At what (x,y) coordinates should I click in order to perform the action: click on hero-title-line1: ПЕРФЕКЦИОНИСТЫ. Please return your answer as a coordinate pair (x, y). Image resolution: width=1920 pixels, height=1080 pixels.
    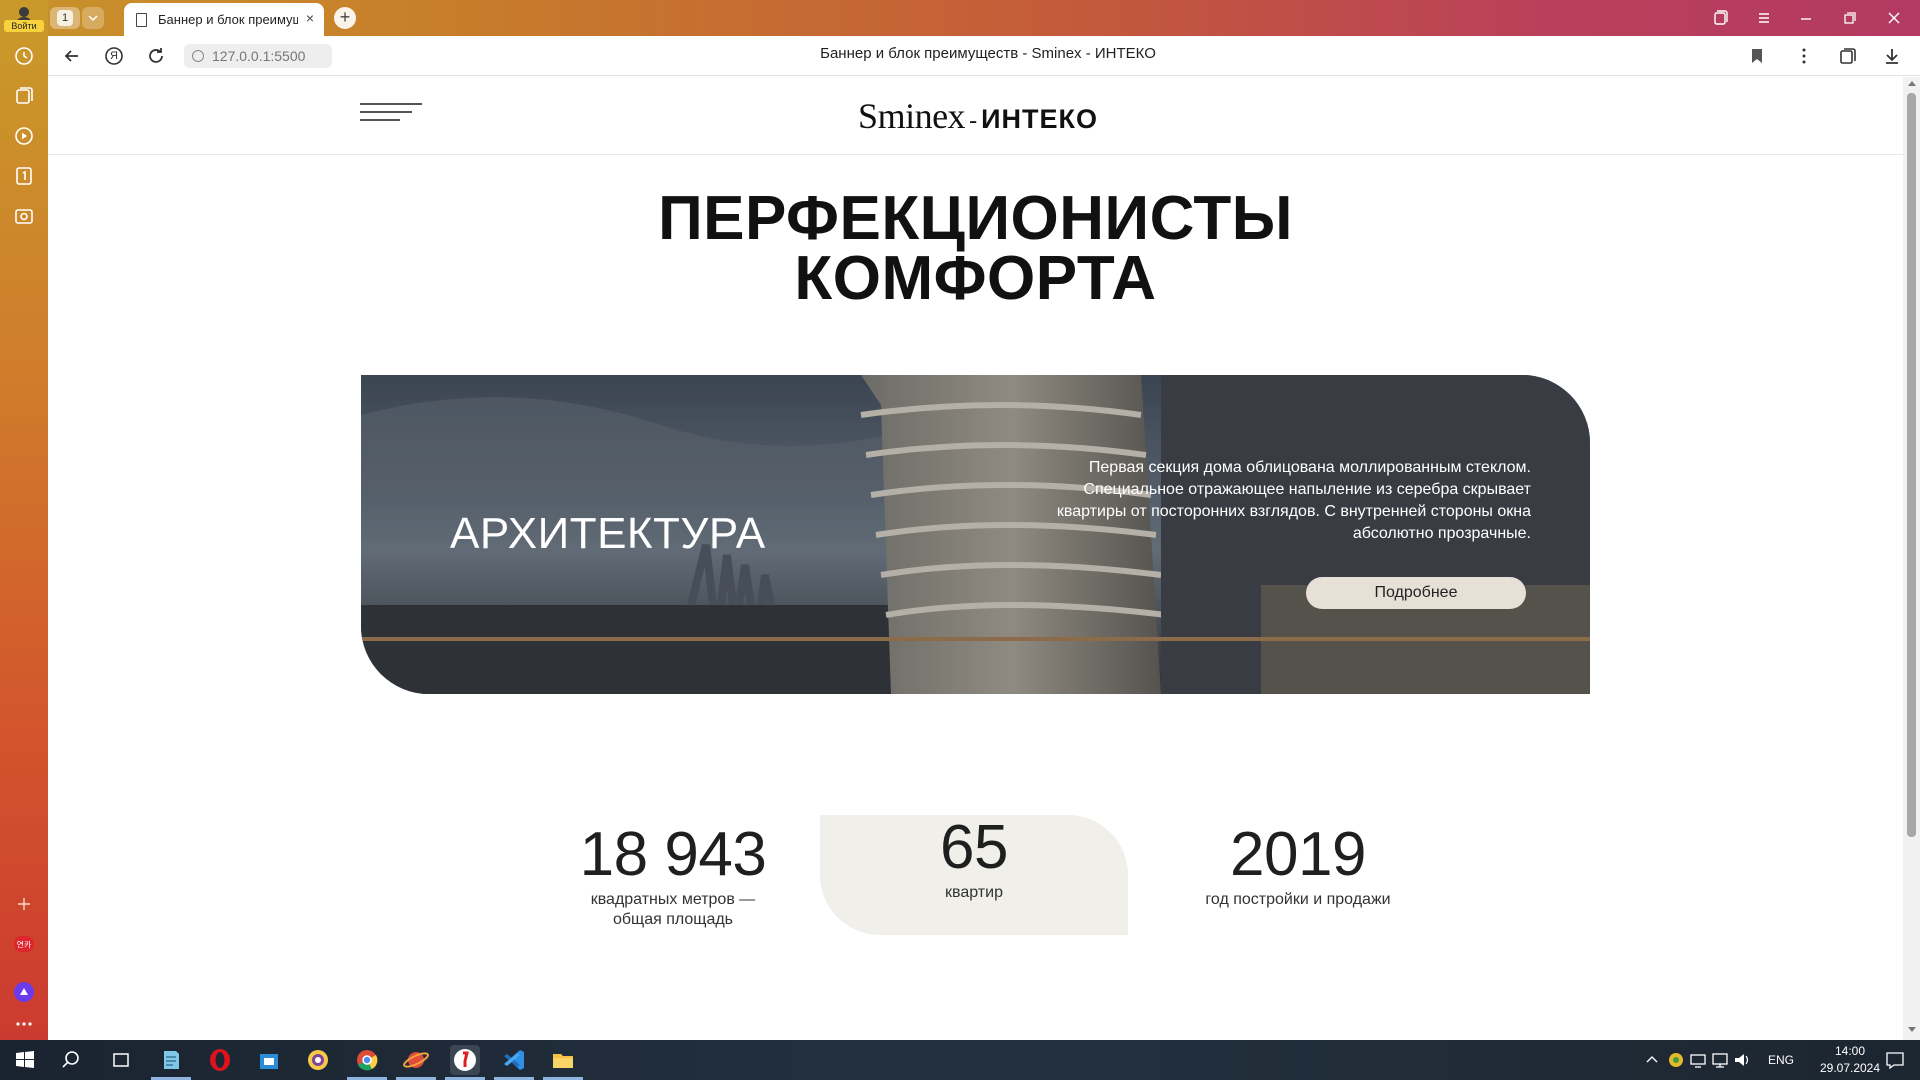
    Looking at the image, I should click on (975, 218).